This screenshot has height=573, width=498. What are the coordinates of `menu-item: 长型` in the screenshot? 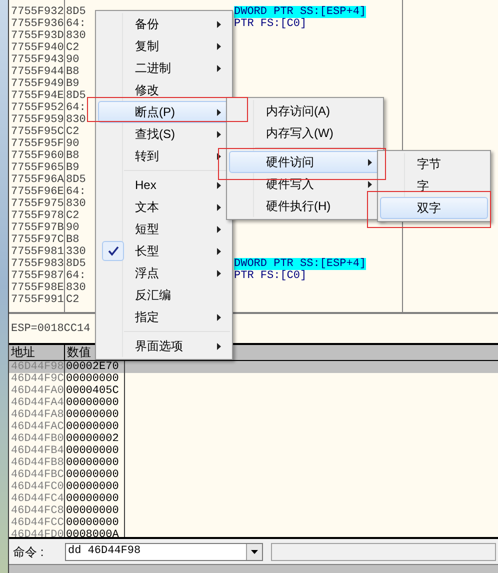 It's located at (164, 251).